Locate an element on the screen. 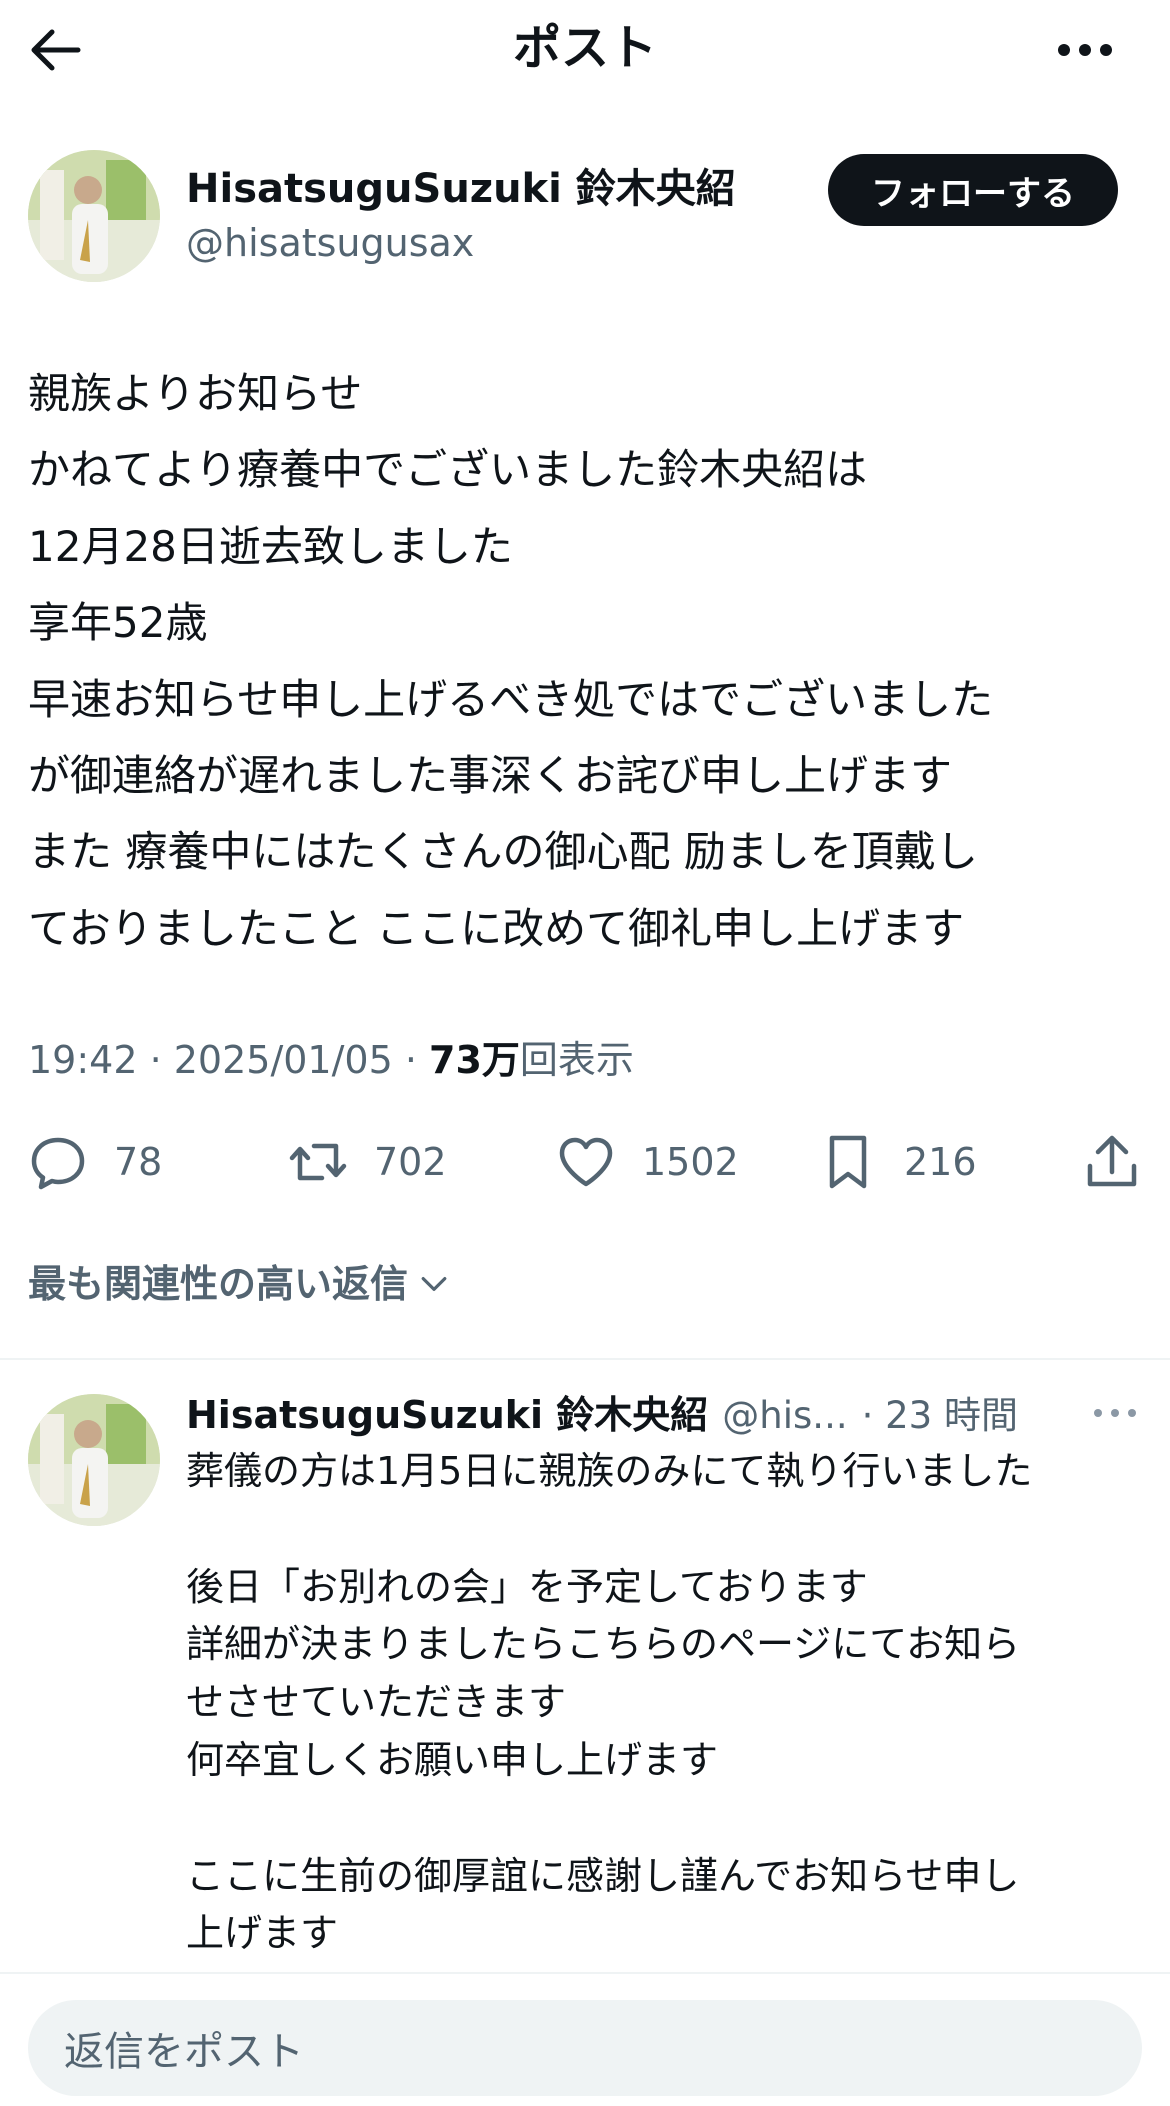 This screenshot has width=1170, height=2106. reply-author-avatar is located at coordinates (94, 1460).